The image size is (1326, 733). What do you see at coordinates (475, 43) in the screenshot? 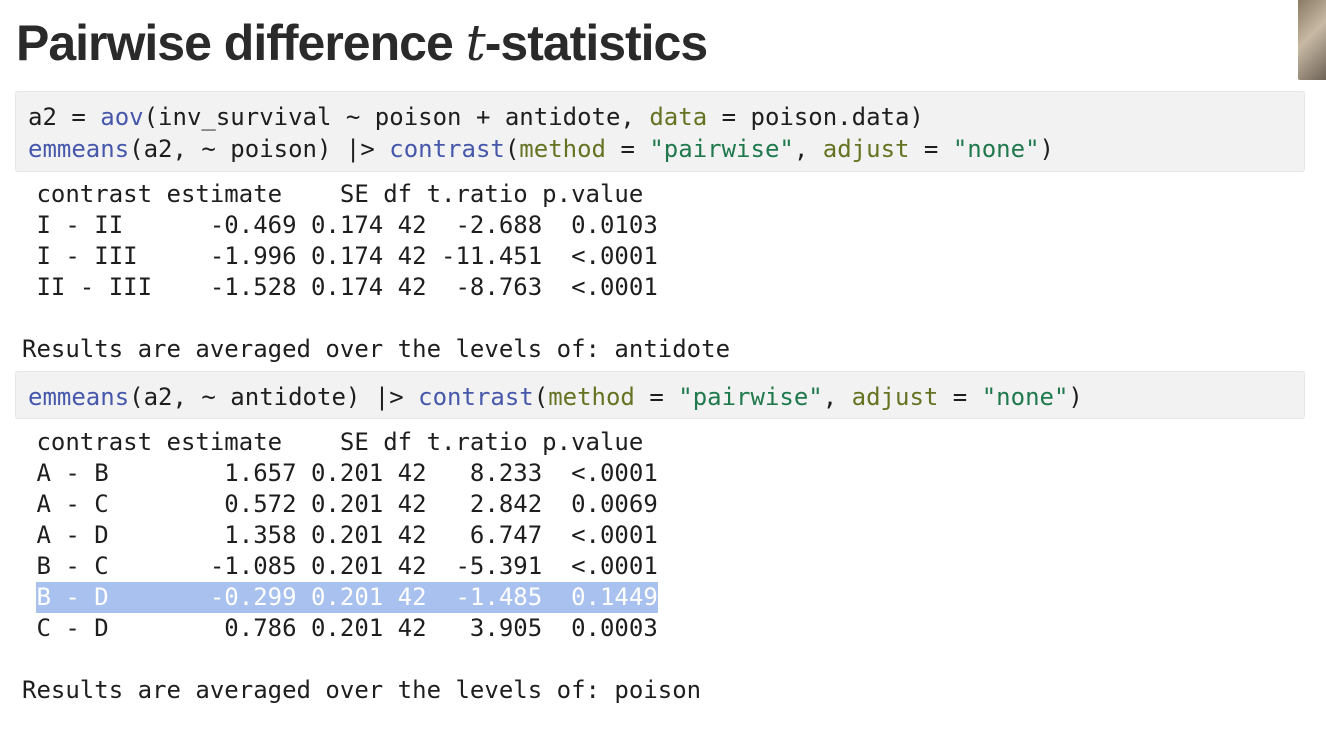
I see `title-t-variable: t` at bounding box center [475, 43].